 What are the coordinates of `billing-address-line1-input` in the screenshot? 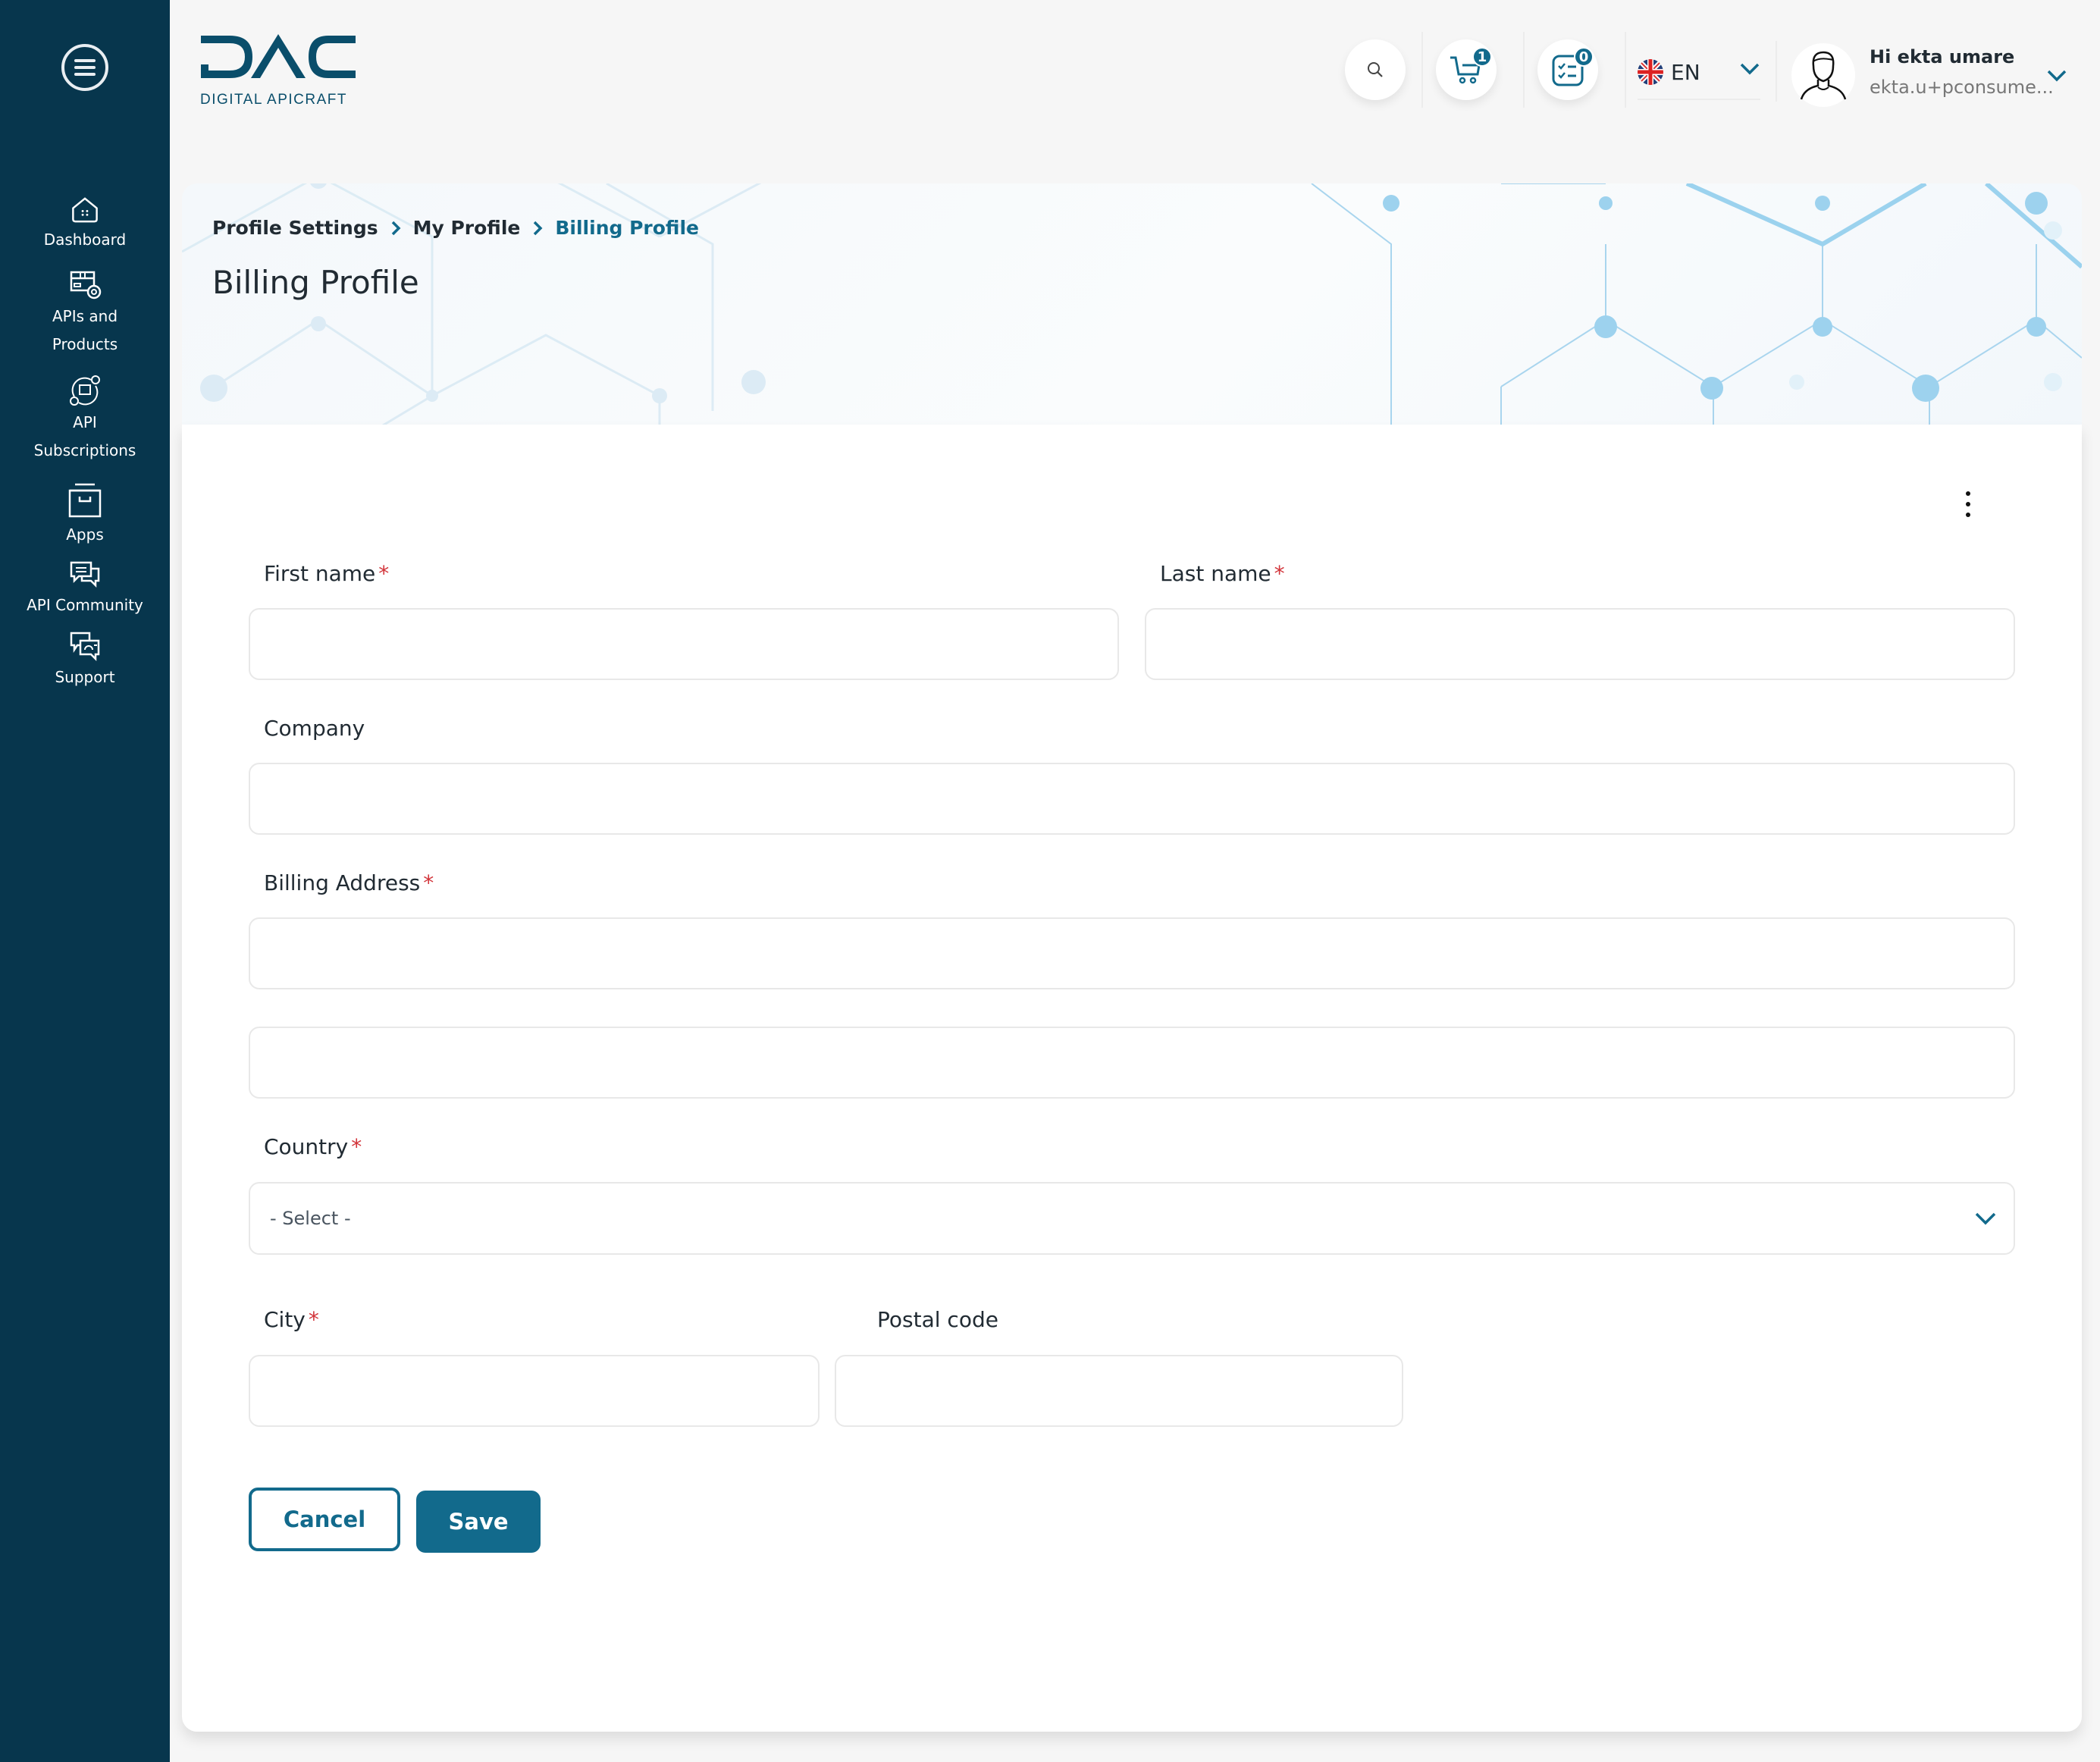 It's located at (1132, 953).